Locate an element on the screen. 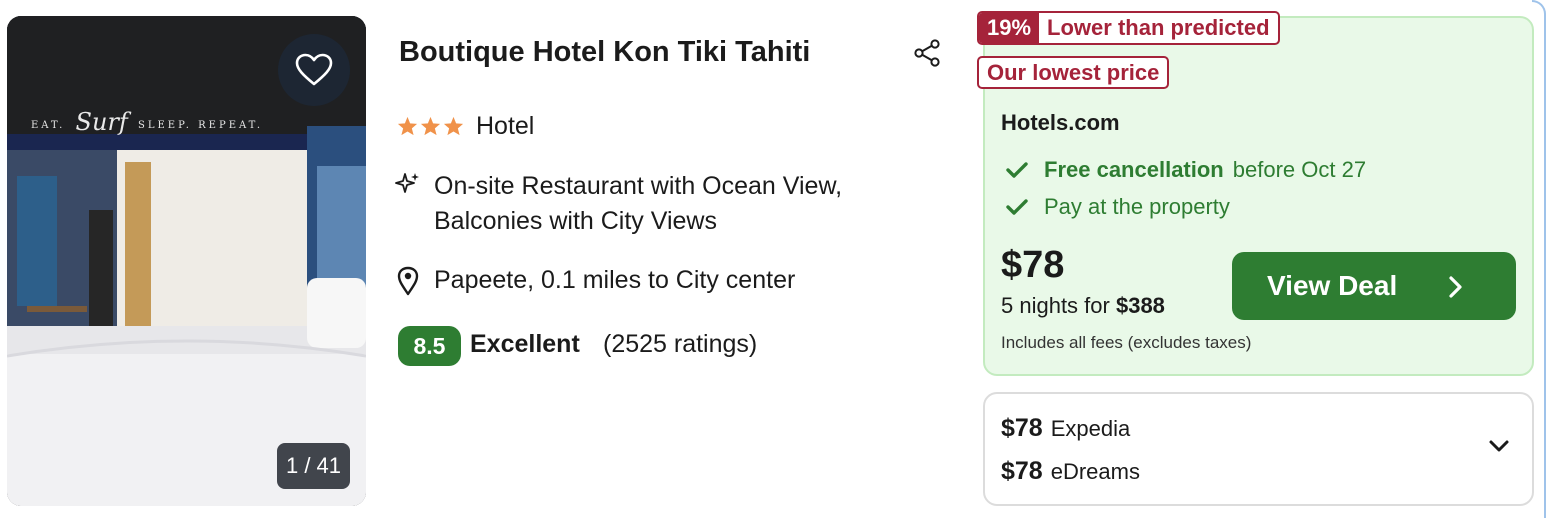 Image resolution: width=1546 pixels, height=518 pixels. view-deal-button: View Deal is located at coordinates (1374, 286).